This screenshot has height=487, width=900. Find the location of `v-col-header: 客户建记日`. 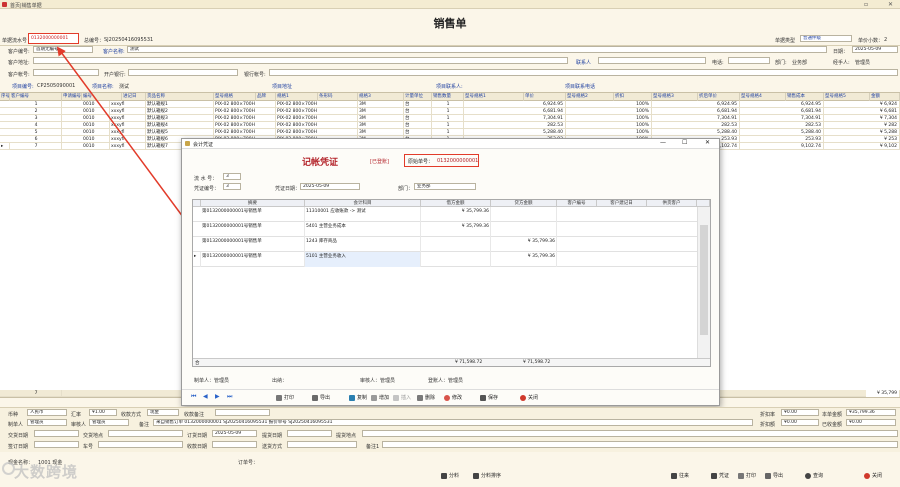

v-col-header: 客户建记日 is located at coordinates (622, 203).